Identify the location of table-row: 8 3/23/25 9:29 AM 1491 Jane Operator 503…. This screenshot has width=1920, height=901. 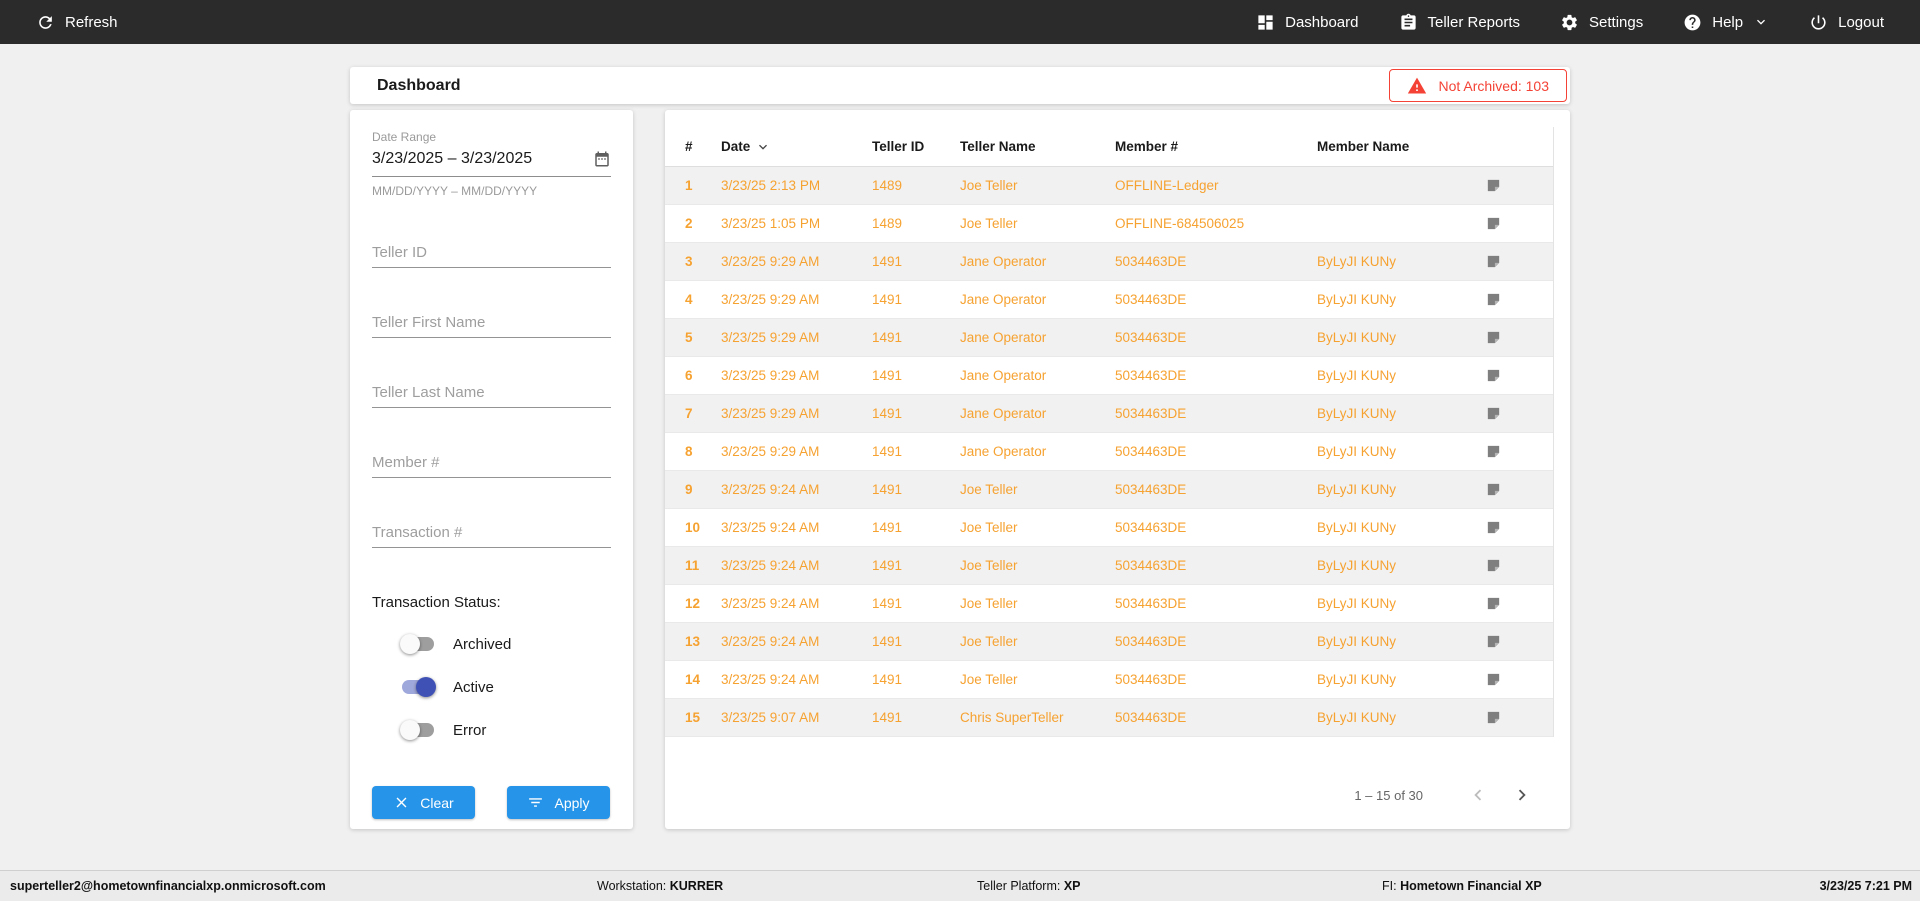
(1109, 452).